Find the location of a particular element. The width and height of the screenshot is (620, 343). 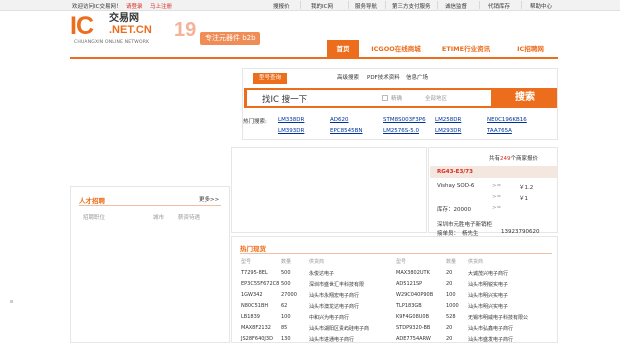

nav-icgoo-mall: ICGOO在线商城 is located at coordinates (396, 49).